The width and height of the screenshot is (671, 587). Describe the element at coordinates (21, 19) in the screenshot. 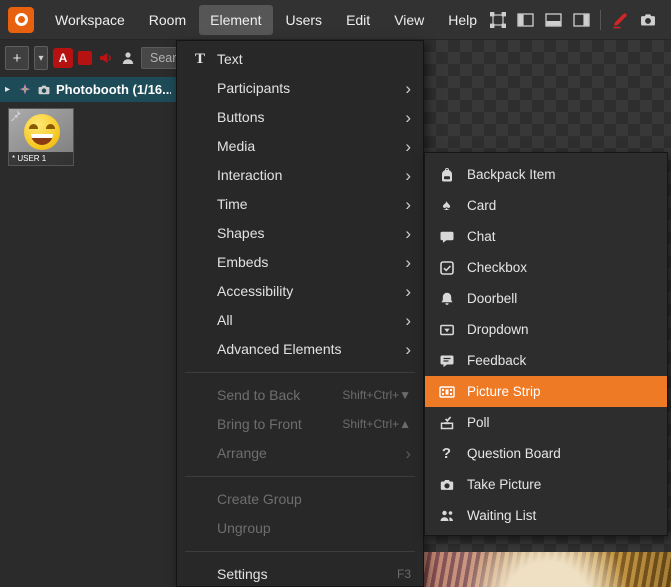

I see `app-logo-icon` at that location.